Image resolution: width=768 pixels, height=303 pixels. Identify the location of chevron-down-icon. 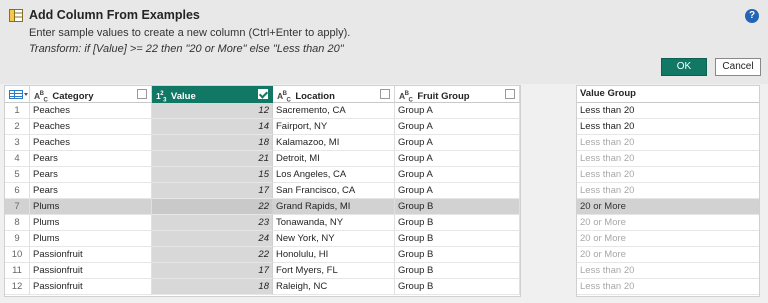
(26, 94).